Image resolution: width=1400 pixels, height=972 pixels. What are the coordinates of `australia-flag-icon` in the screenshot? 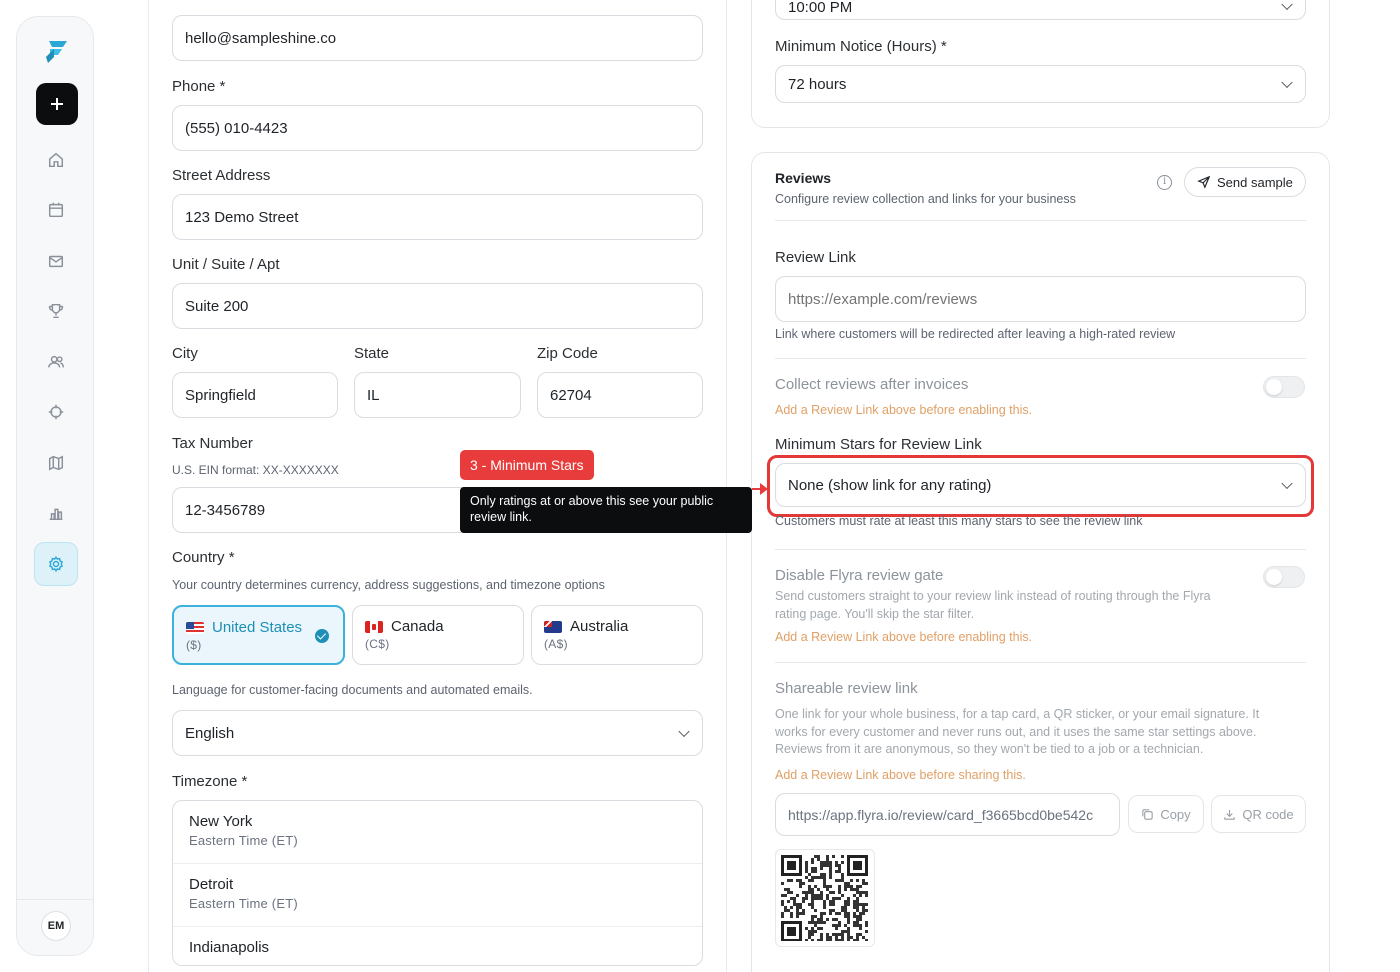 It's located at (553, 626).